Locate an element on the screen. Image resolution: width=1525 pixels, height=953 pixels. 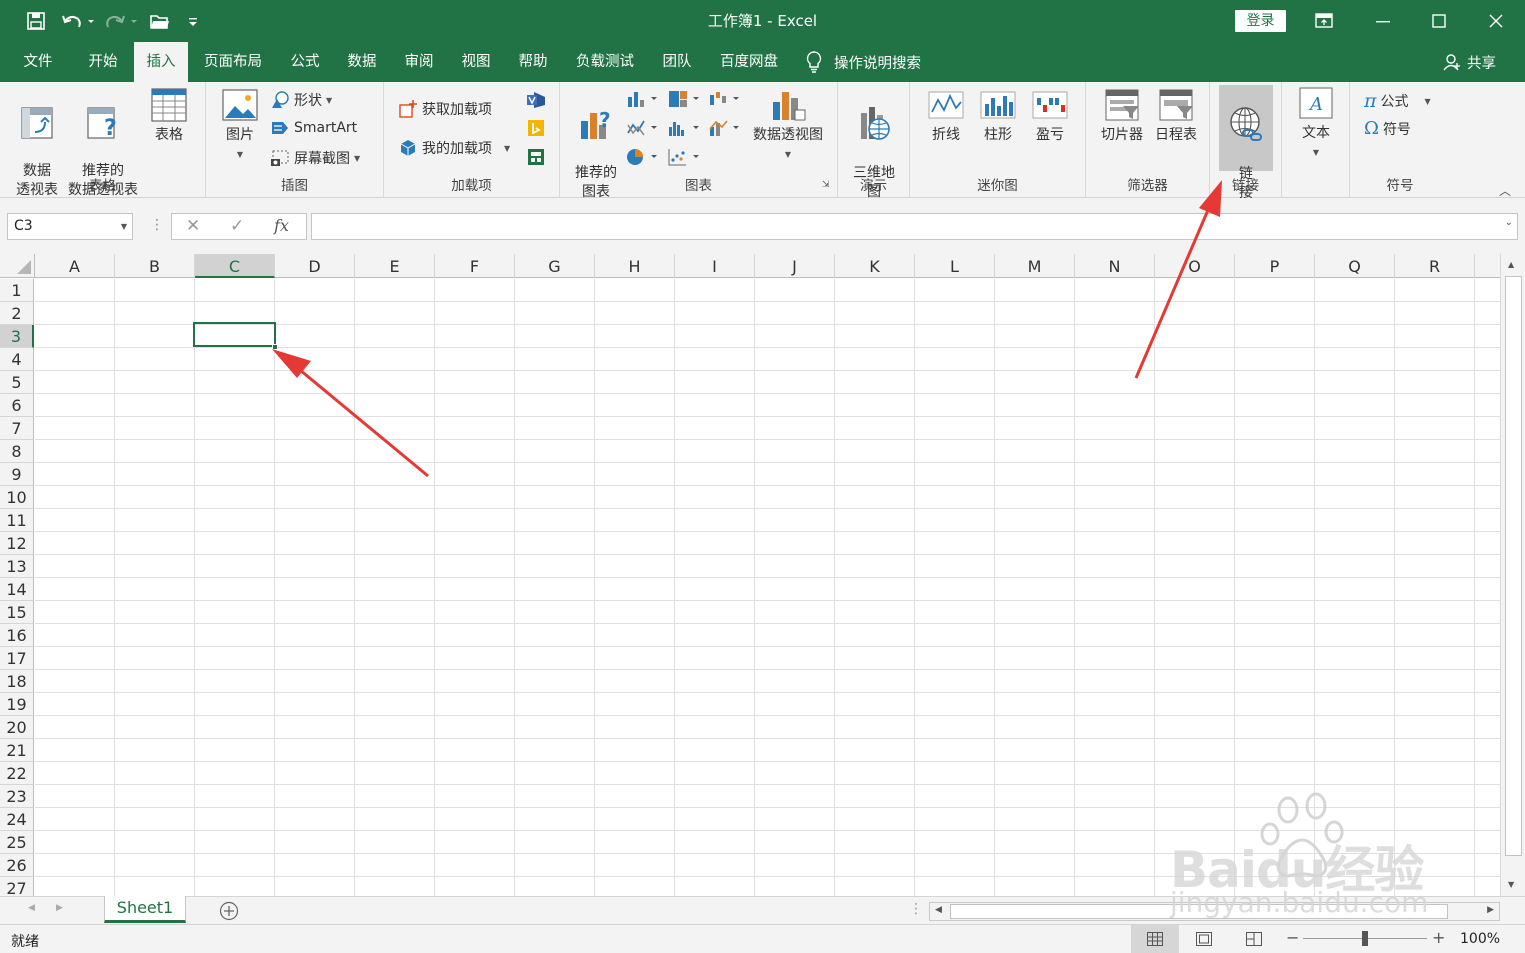
row-header-13: 13 is located at coordinates (17, 566).